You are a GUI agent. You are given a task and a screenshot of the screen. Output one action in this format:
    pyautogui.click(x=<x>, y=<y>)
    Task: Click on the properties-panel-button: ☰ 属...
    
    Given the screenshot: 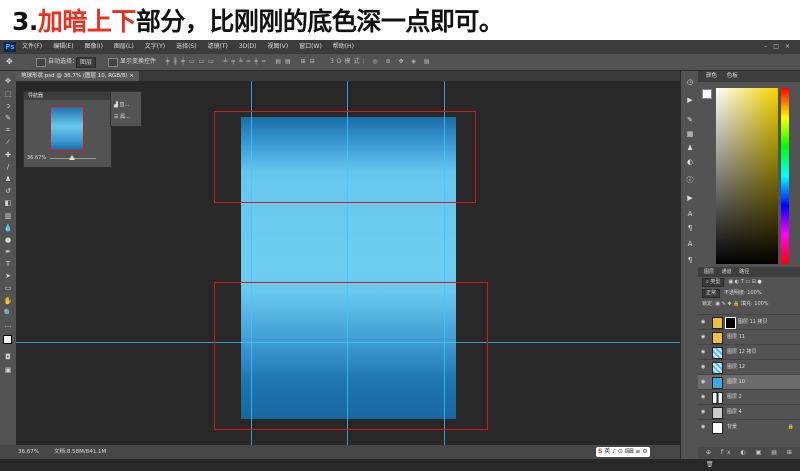 What is the action you would take?
    pyautogui.click(x=122, y=116)
    